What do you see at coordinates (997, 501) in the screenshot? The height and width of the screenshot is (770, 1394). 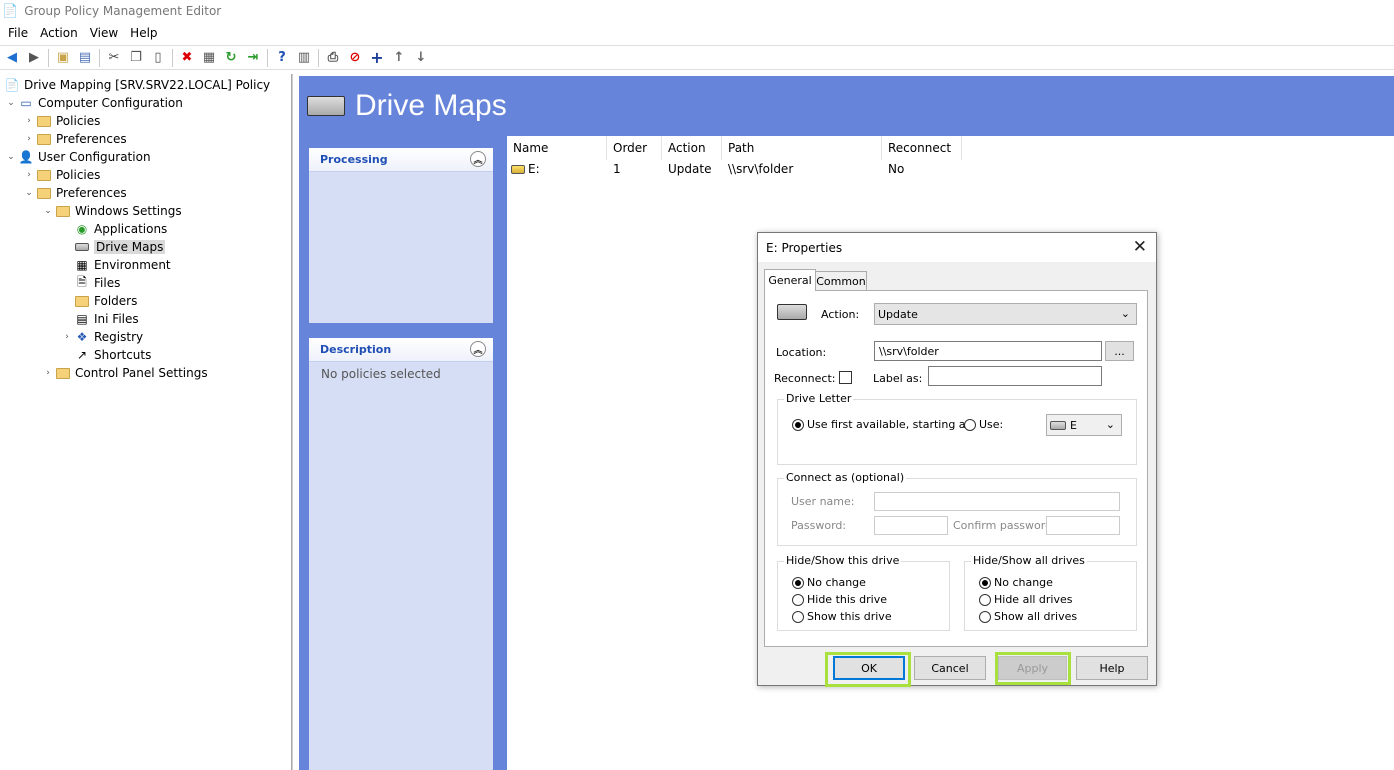 I see `user-name-input` at bounding box center [997, 501].